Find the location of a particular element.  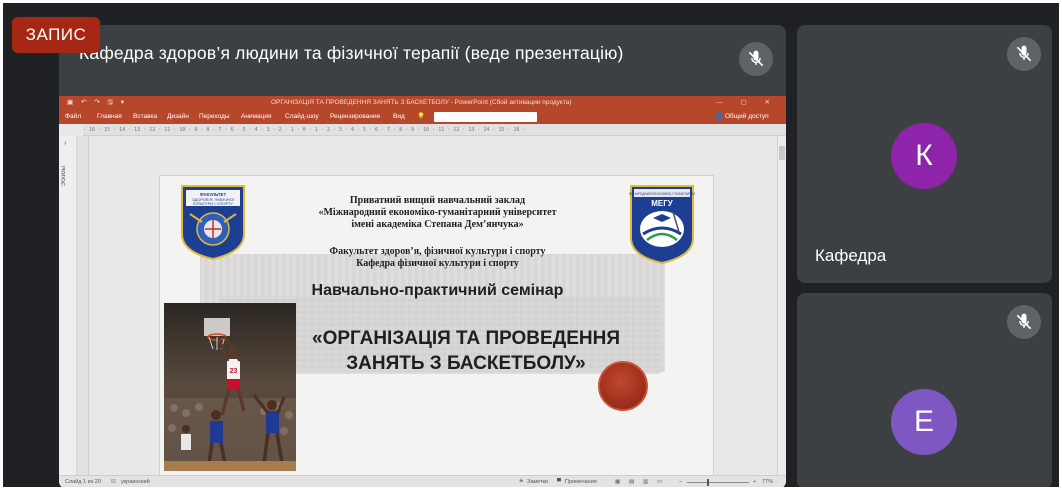

ribbon-tab-insert: Вставка is located at coordinates (145, 117).